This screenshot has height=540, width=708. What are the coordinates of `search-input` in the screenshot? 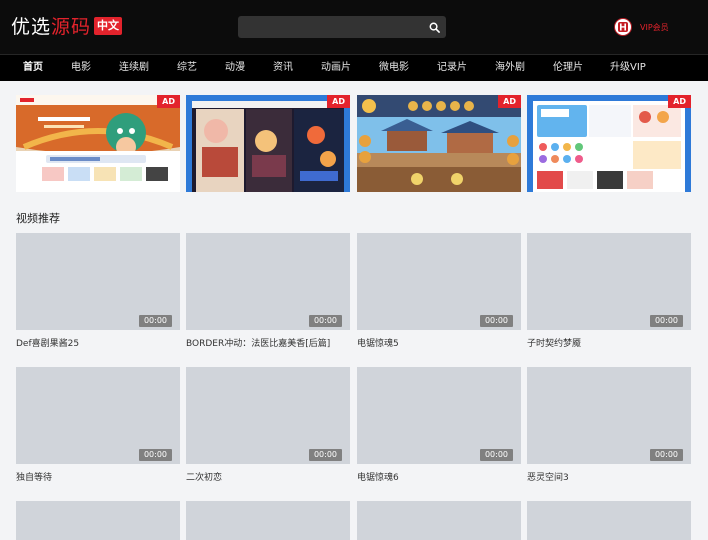 It's located at (329, 27).